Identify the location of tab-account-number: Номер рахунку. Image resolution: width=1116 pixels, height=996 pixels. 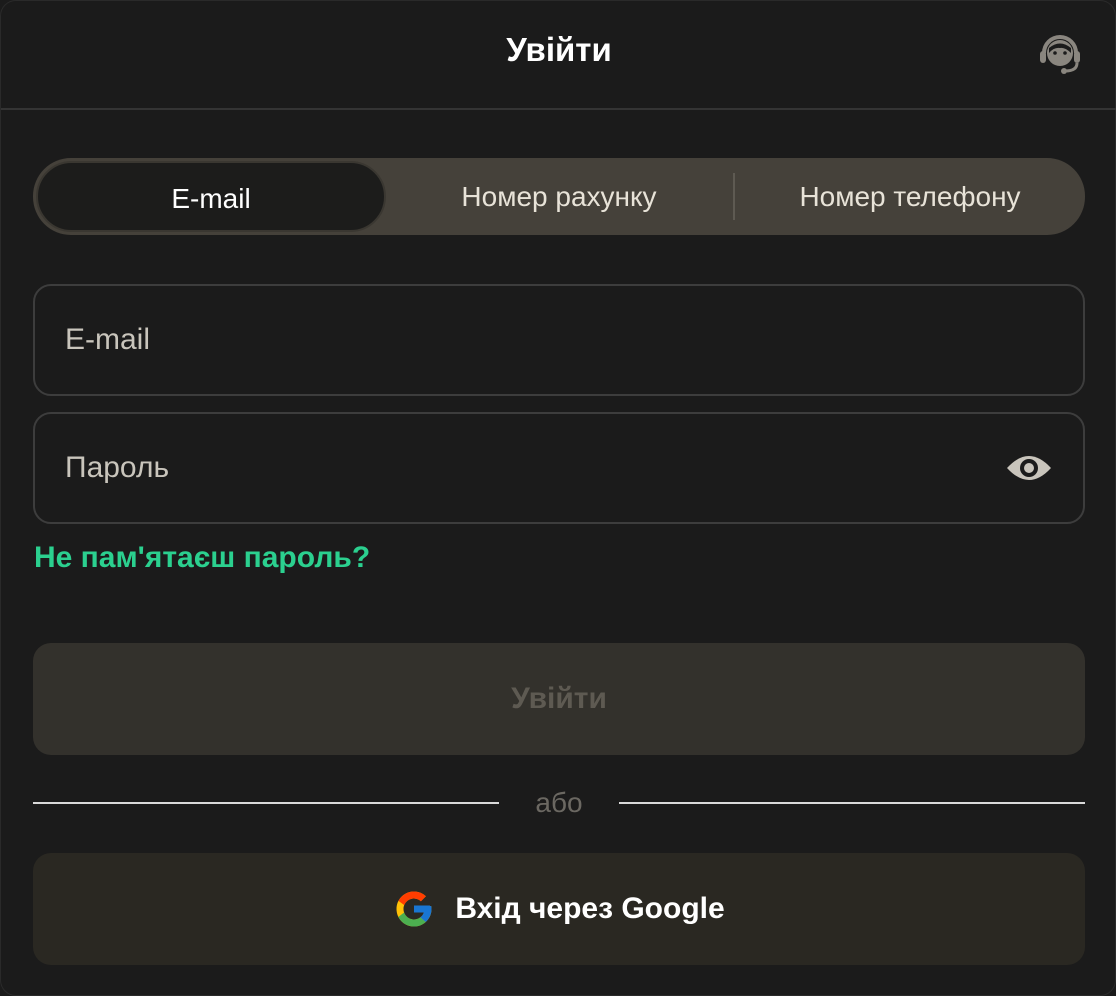
(559, 196).